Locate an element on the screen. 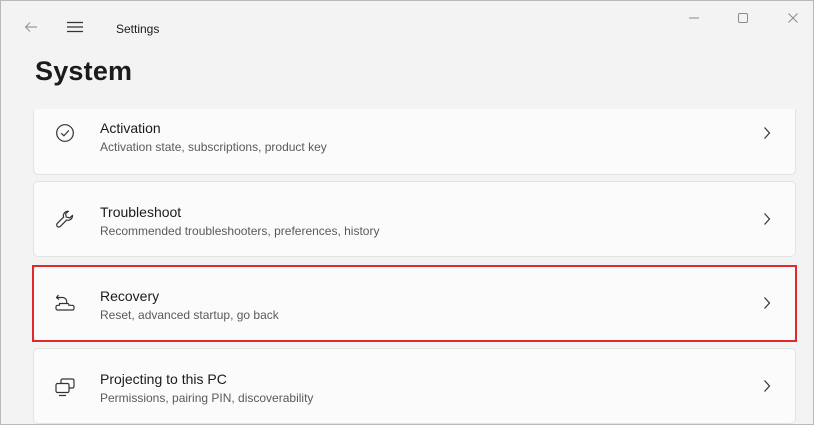  page-title: System is located at coordinates (84, 71).